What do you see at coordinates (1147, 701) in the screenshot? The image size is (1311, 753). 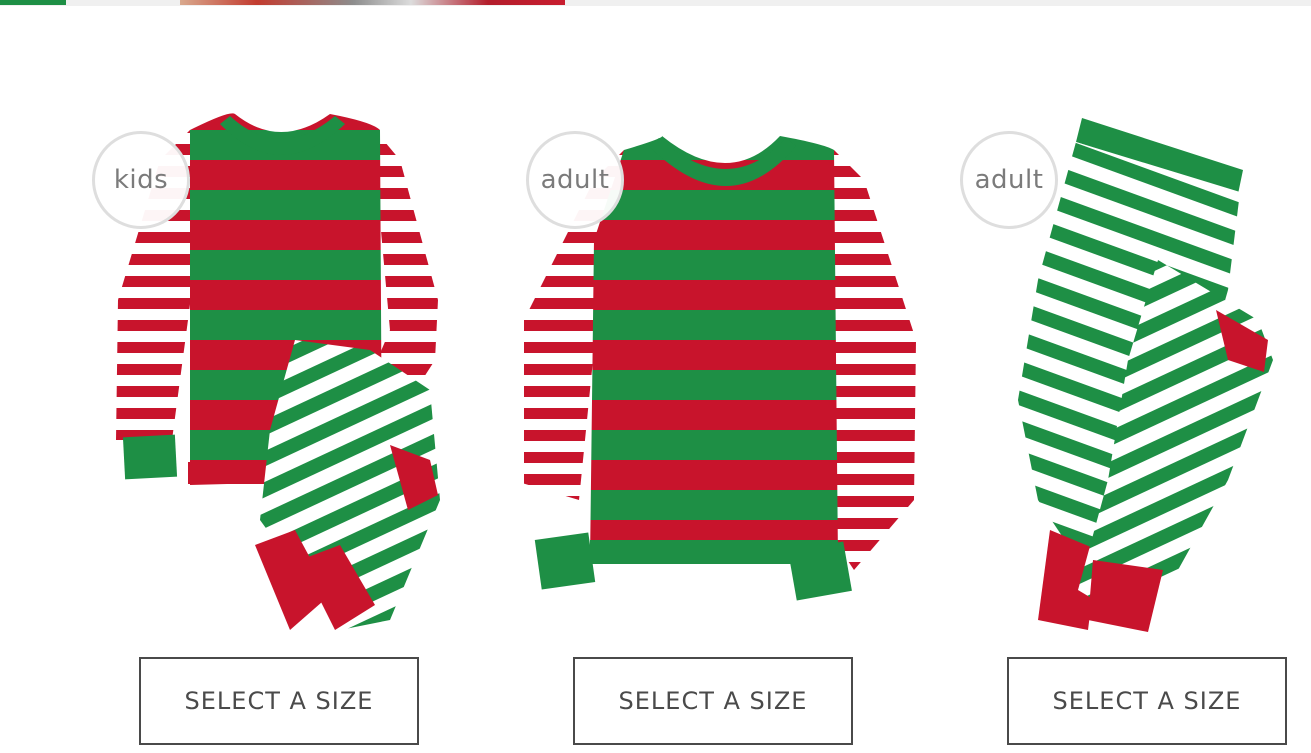 I see `select-size-button-adult-pants: SELECT A SIZE` at bounding box center [1147, 701].